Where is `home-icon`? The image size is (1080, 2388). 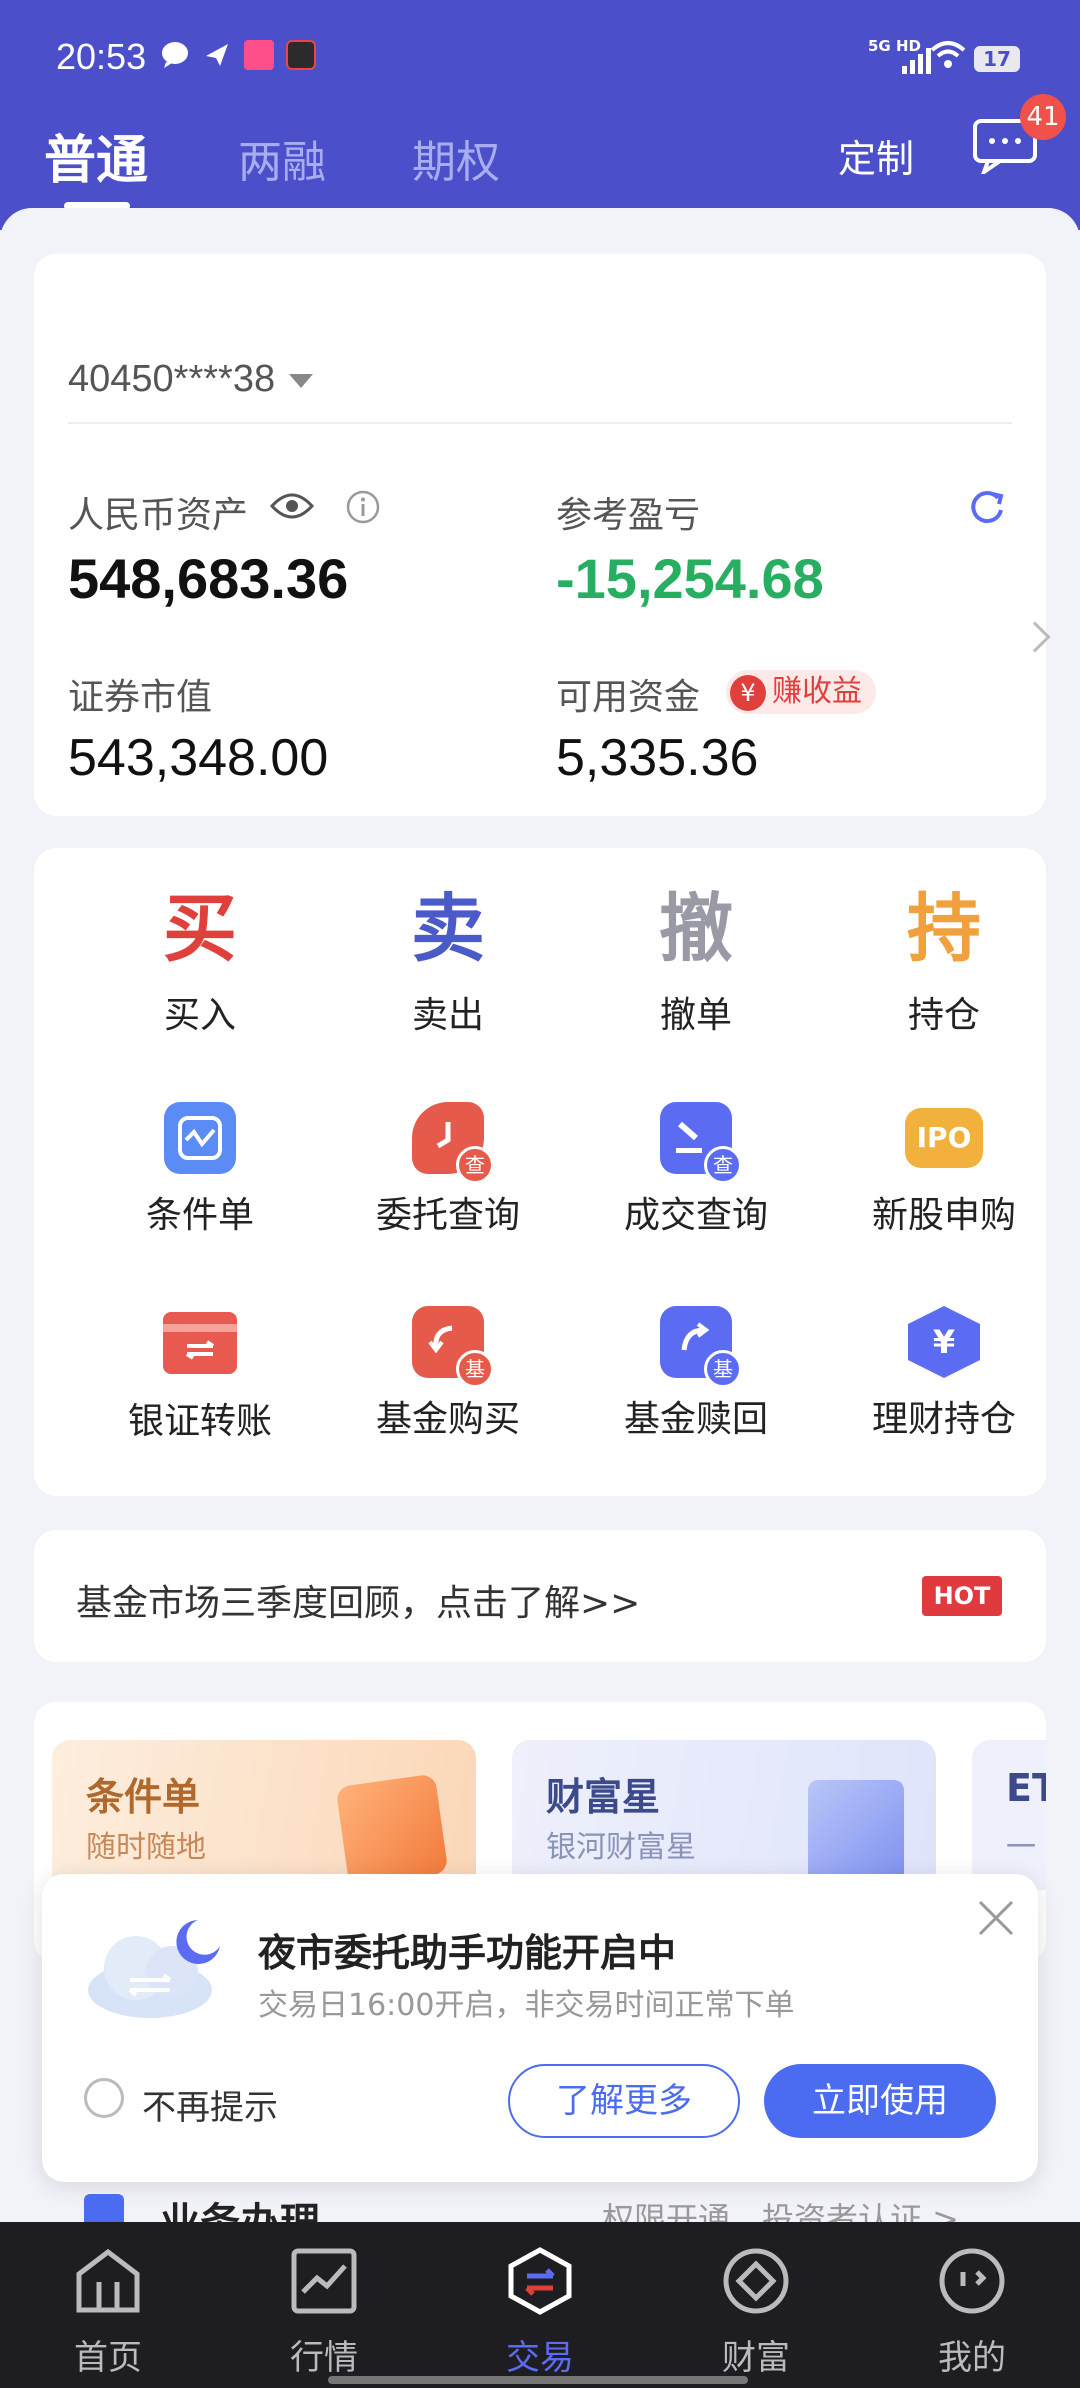 home-icon is located at coordinates (108, 2280).